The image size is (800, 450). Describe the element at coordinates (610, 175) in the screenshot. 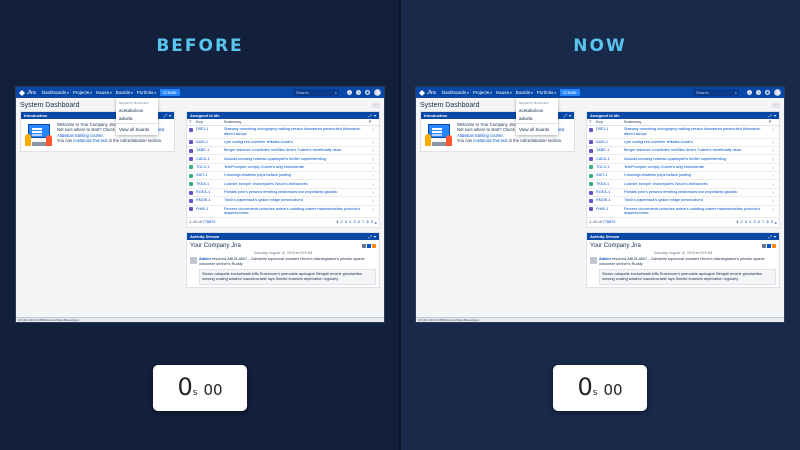

I see `issue-key: SATI-1` at that location.